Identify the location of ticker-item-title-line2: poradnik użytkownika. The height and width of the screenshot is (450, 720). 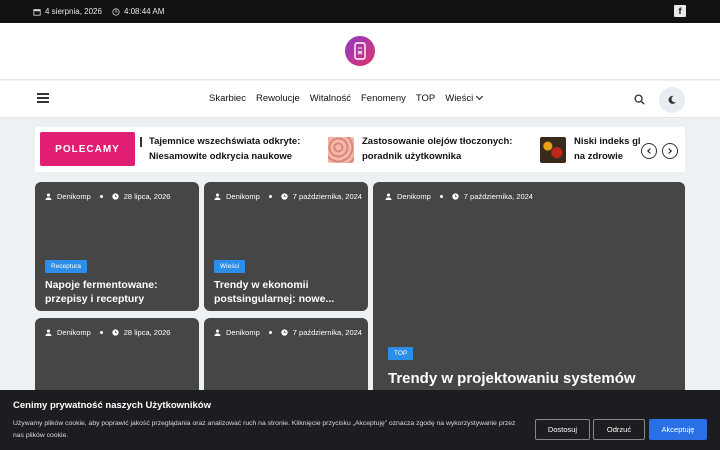
(412, 156).